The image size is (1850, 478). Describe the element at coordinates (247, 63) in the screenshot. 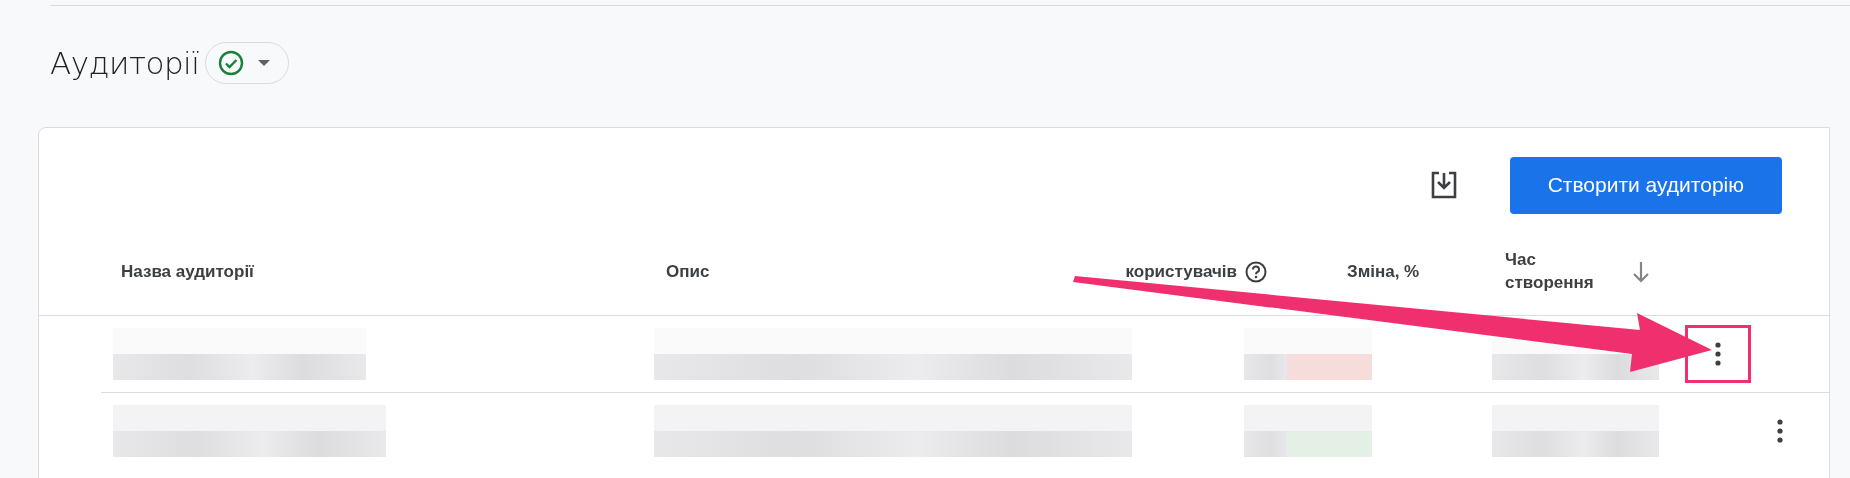

I see `status-dropdown` at that location.